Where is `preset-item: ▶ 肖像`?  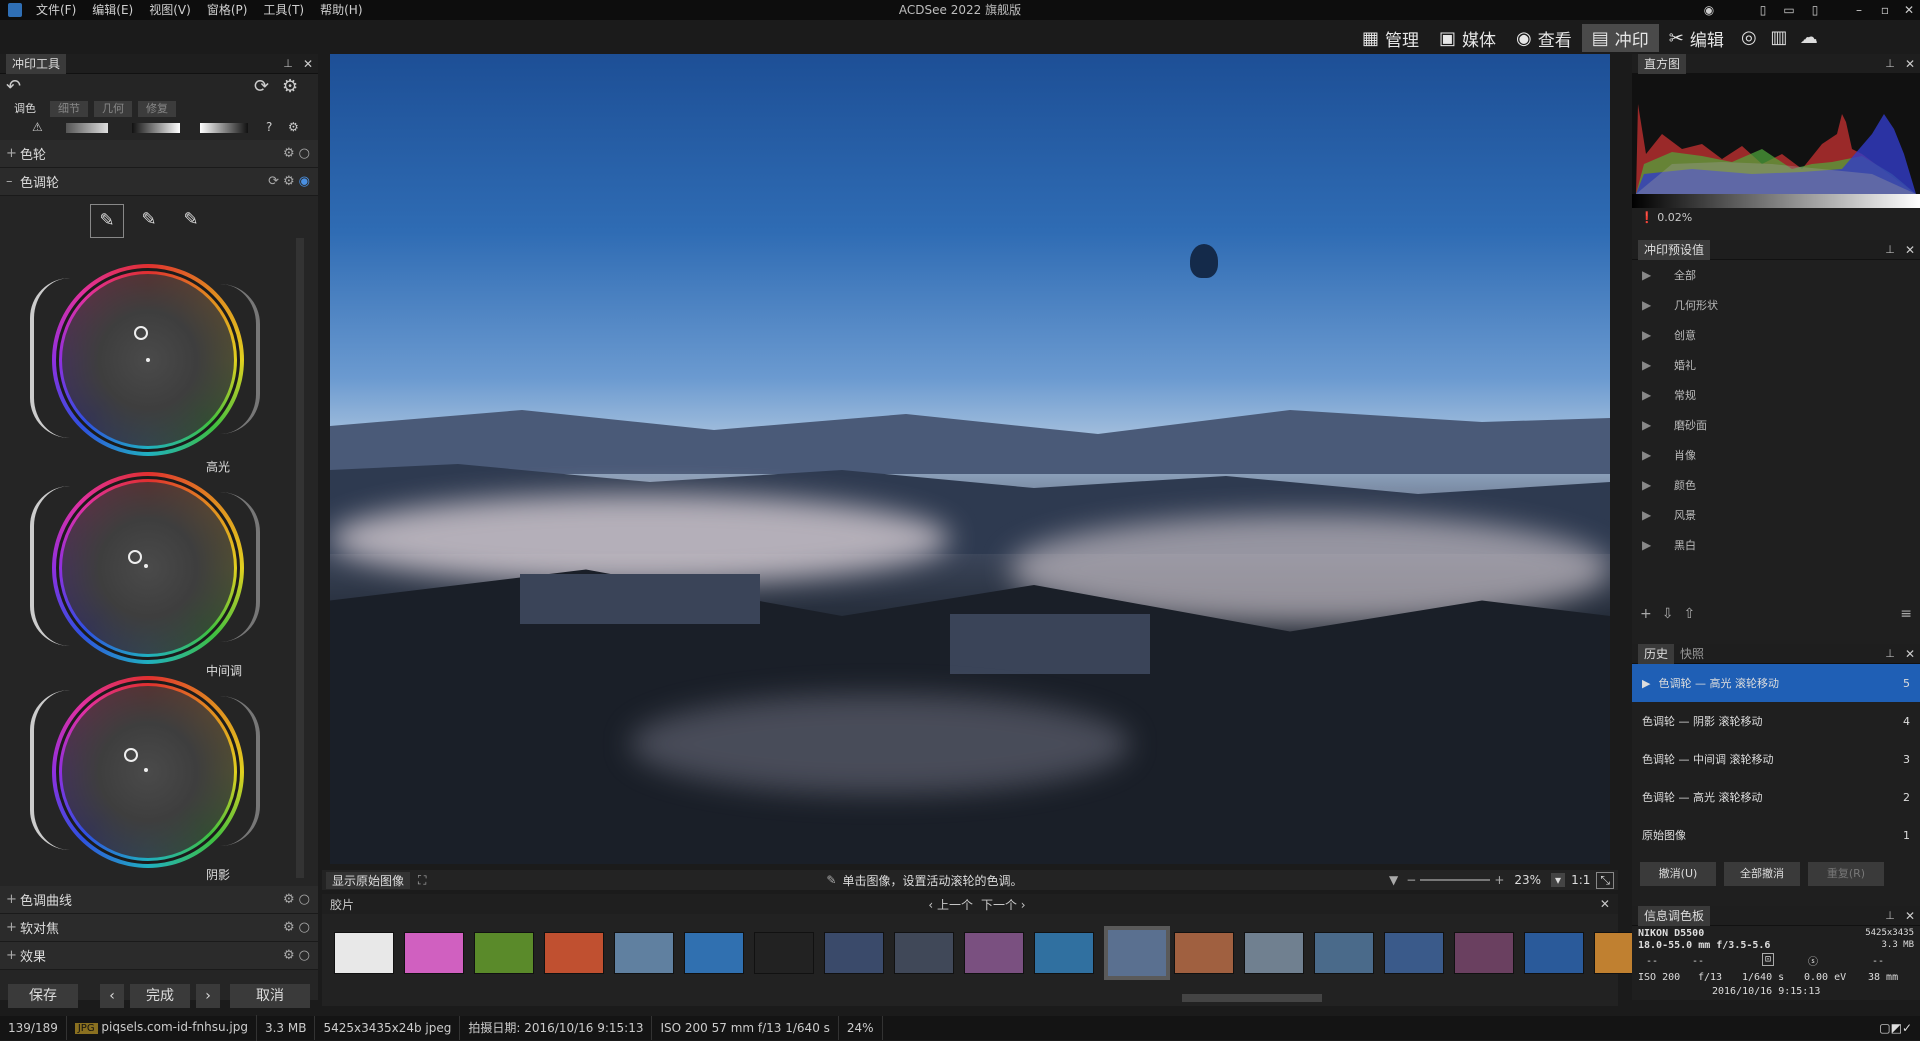 preset-item: ▶ 肖像 is located at coordinates (1776, 455).